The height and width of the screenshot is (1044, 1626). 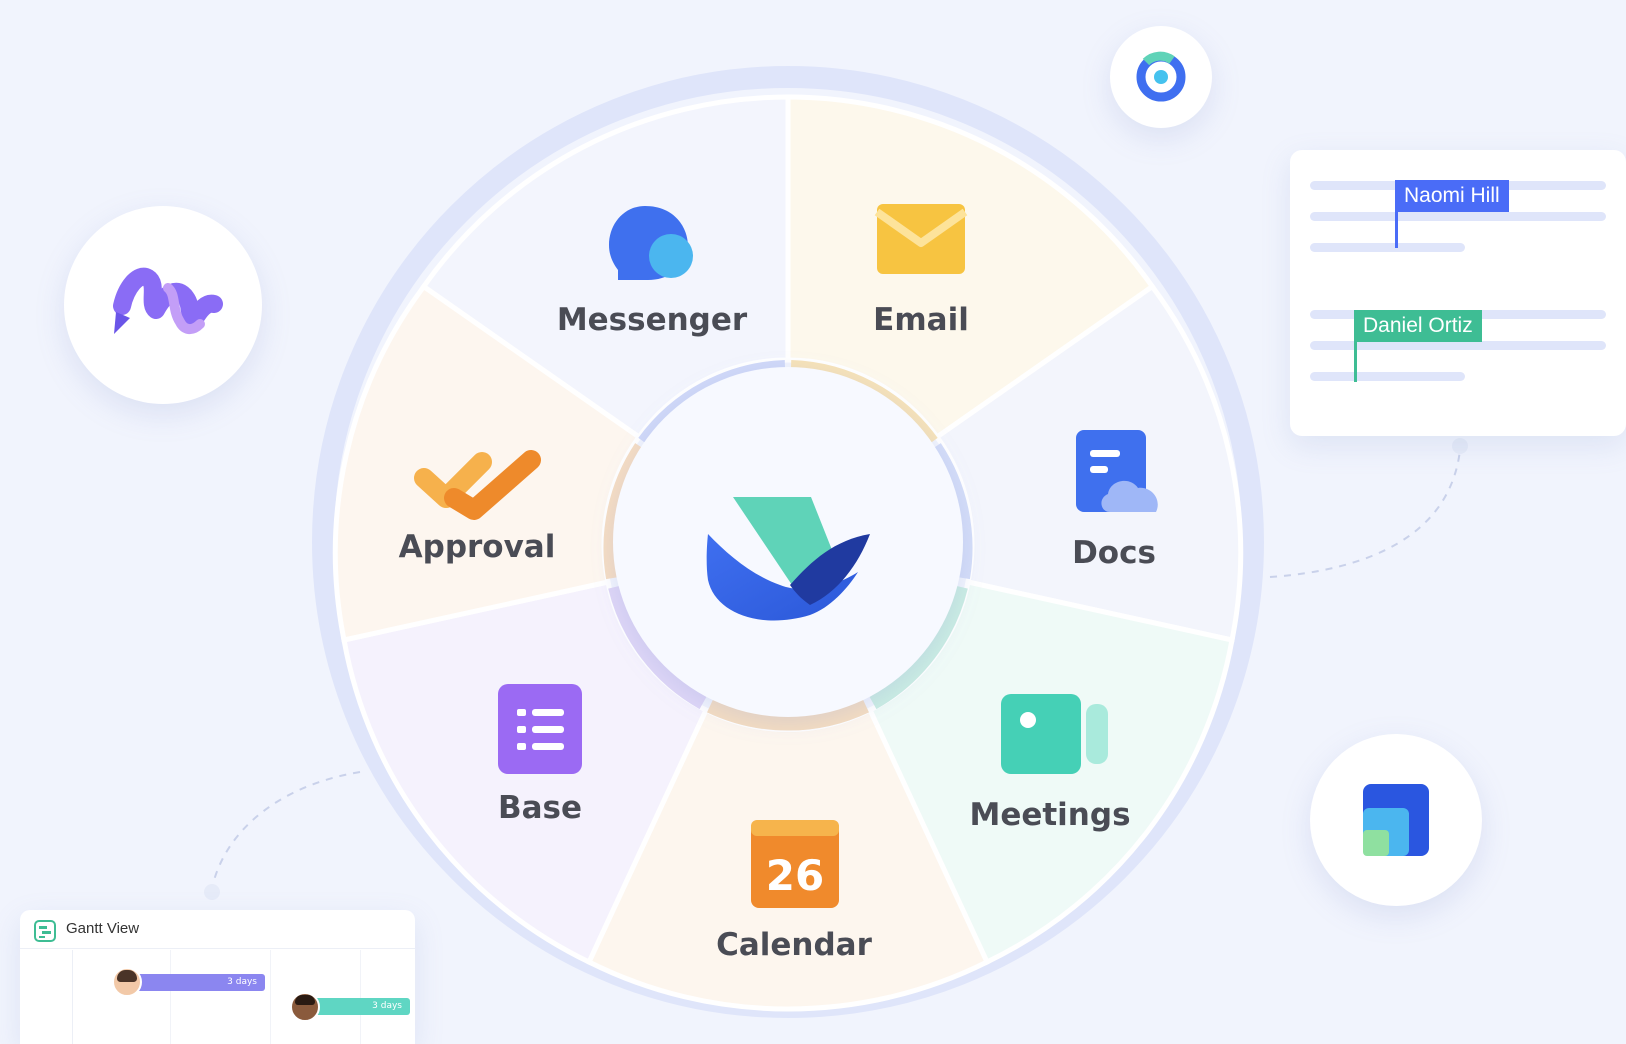 I want to click on pen-wave-app-icon, so click(x=168, y=300).